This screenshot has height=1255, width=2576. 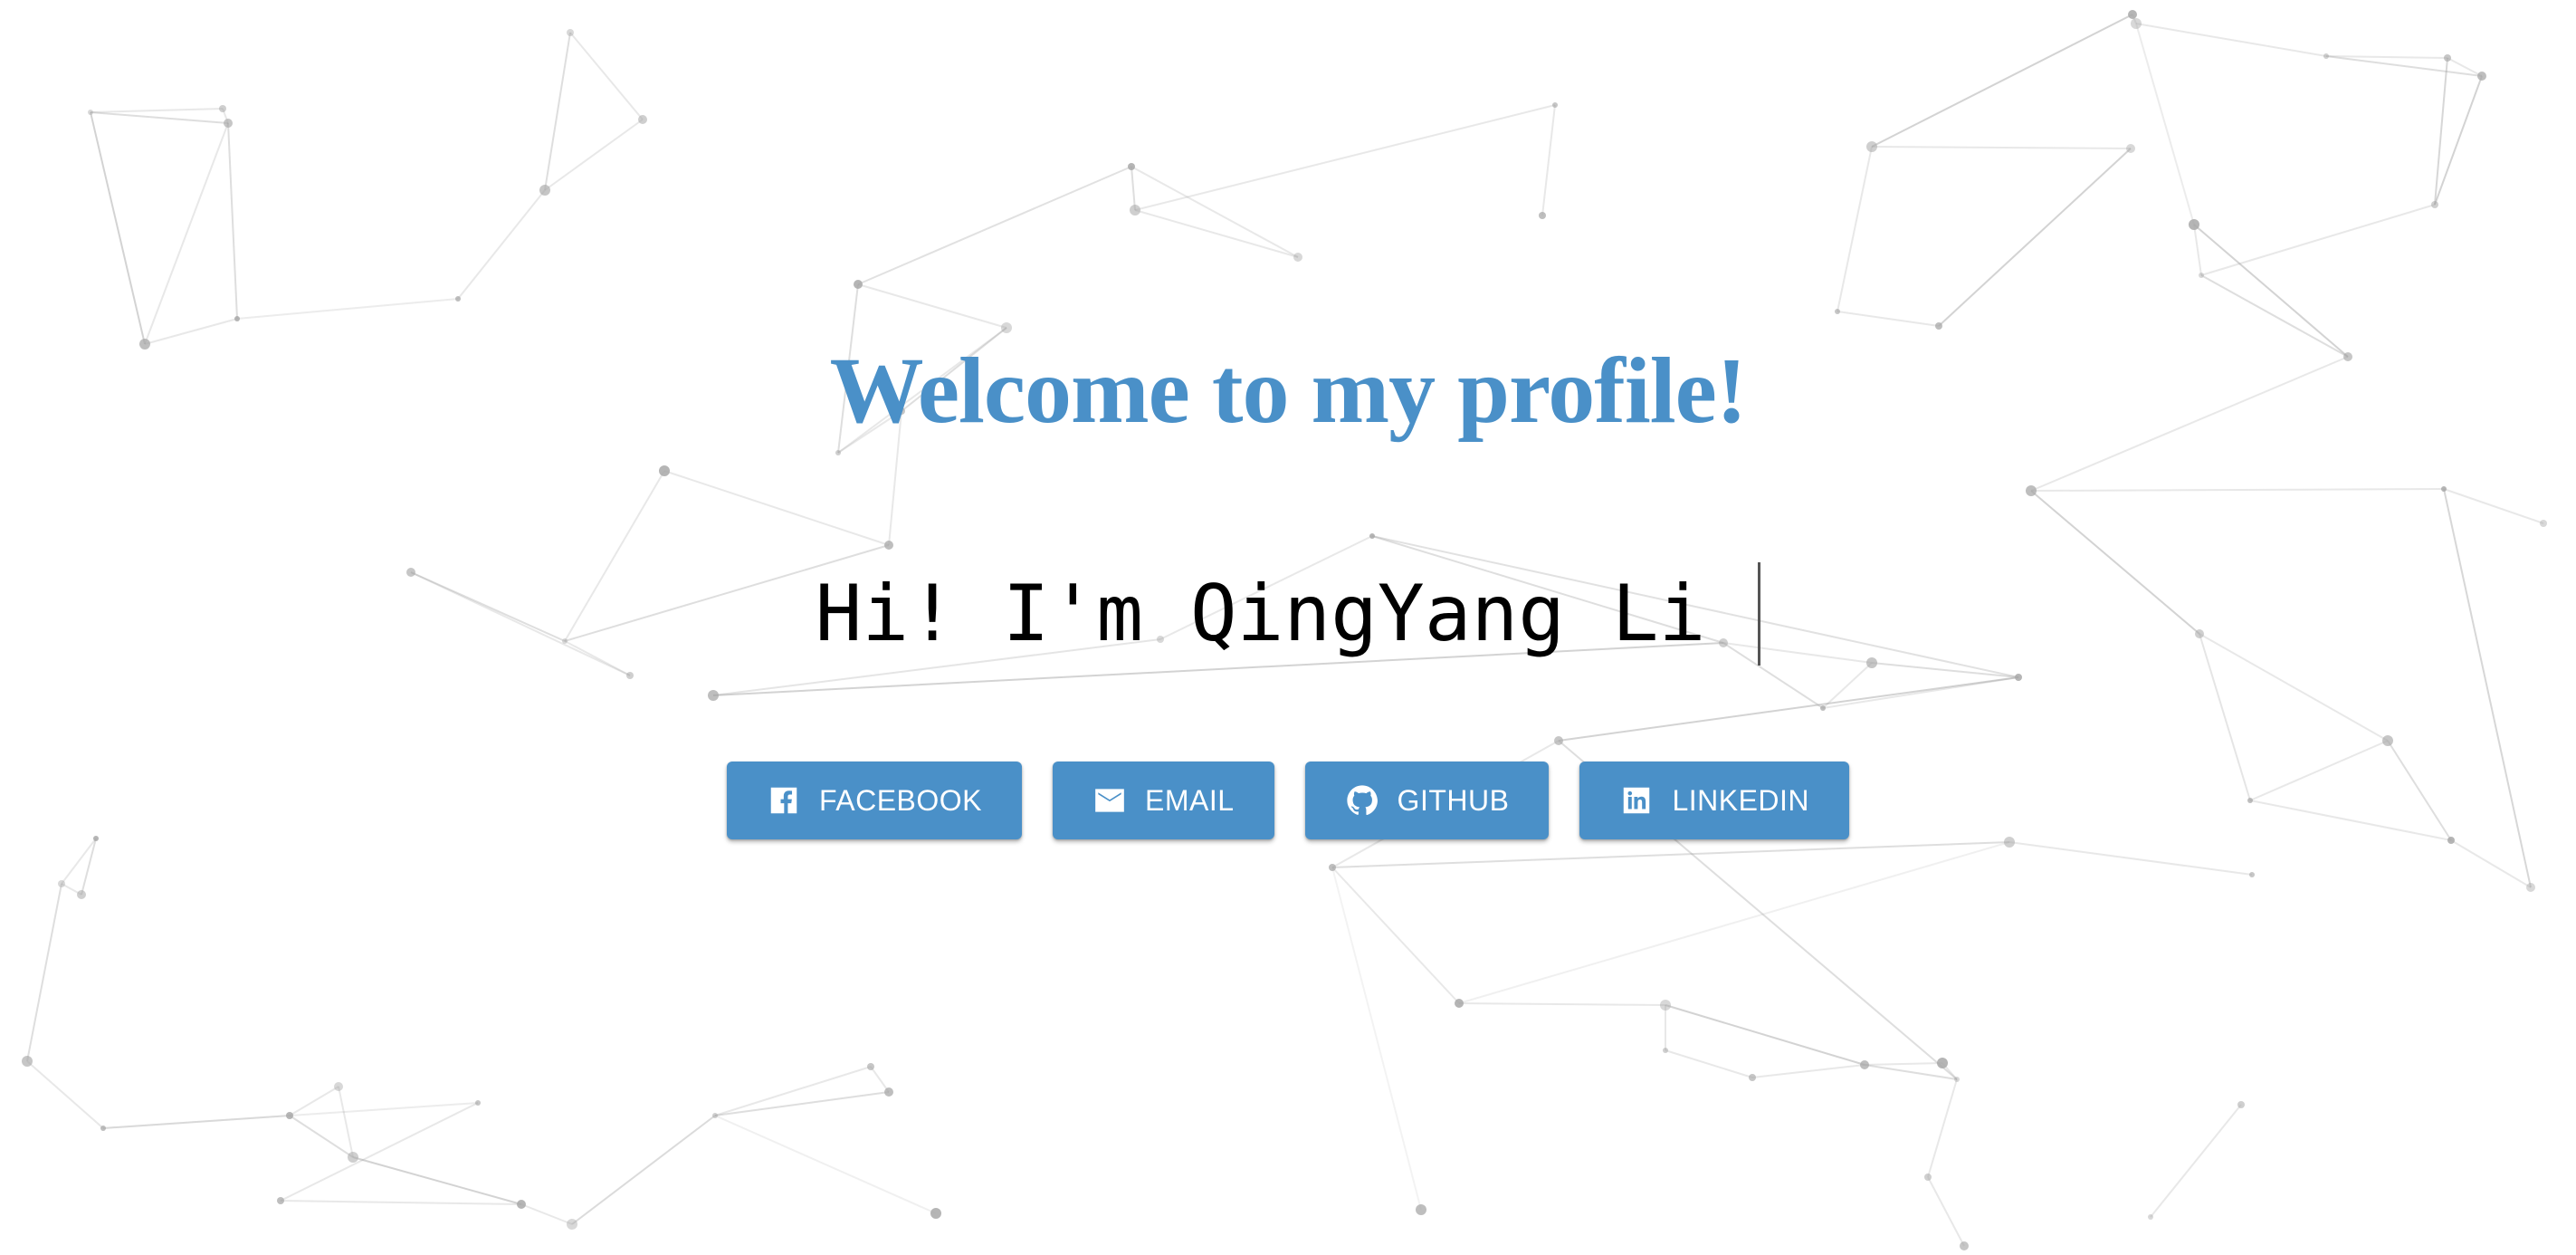 What do you see at coordinates (1760, 613) in the screenshot?
I see `typing-cursor` at bounding box center [1760, 613].